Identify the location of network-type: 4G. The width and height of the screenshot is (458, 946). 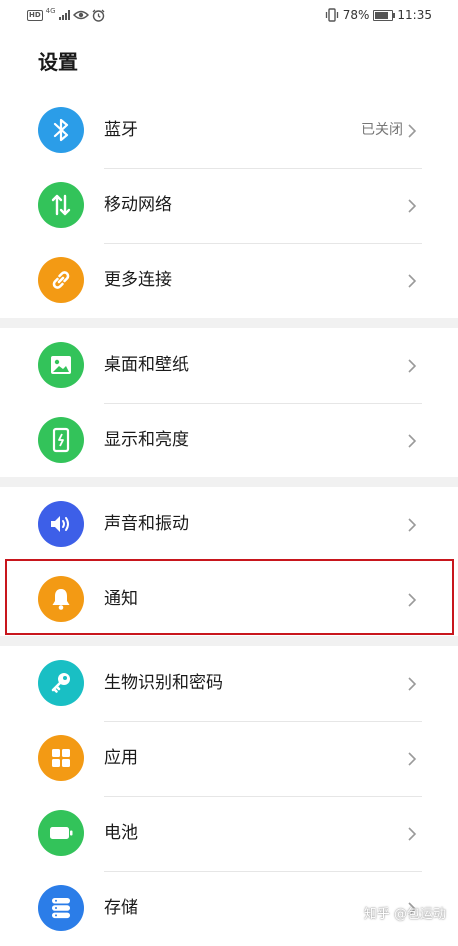
(50, 11).